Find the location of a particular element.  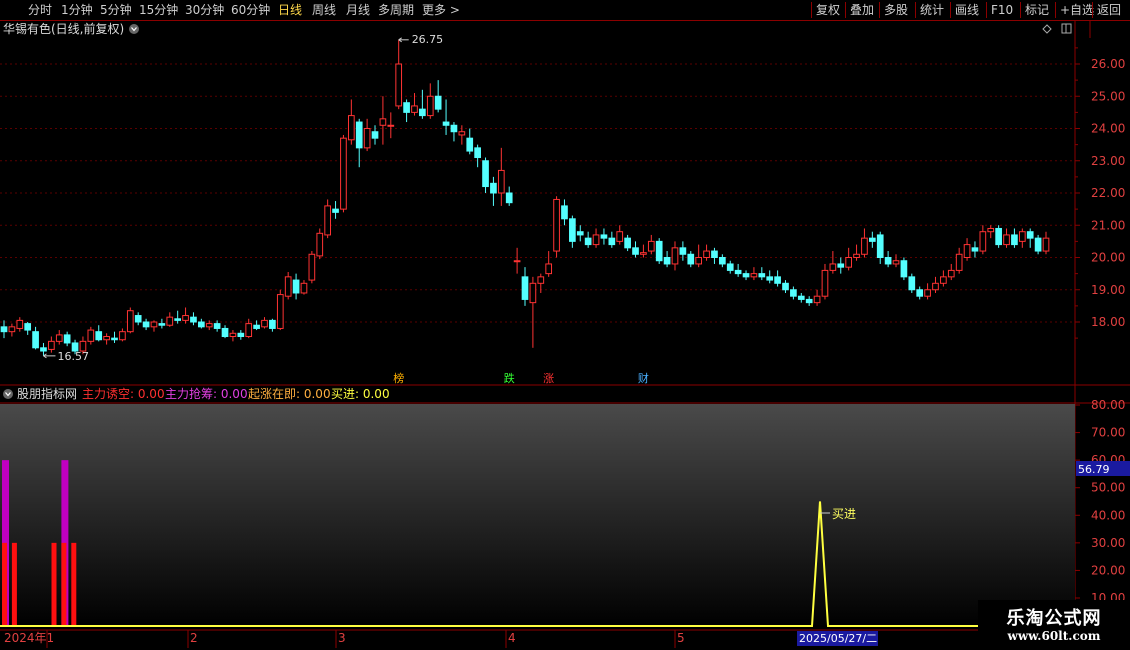

indicator-tick-label: 70.00 is located at coordinates (1108, 433).